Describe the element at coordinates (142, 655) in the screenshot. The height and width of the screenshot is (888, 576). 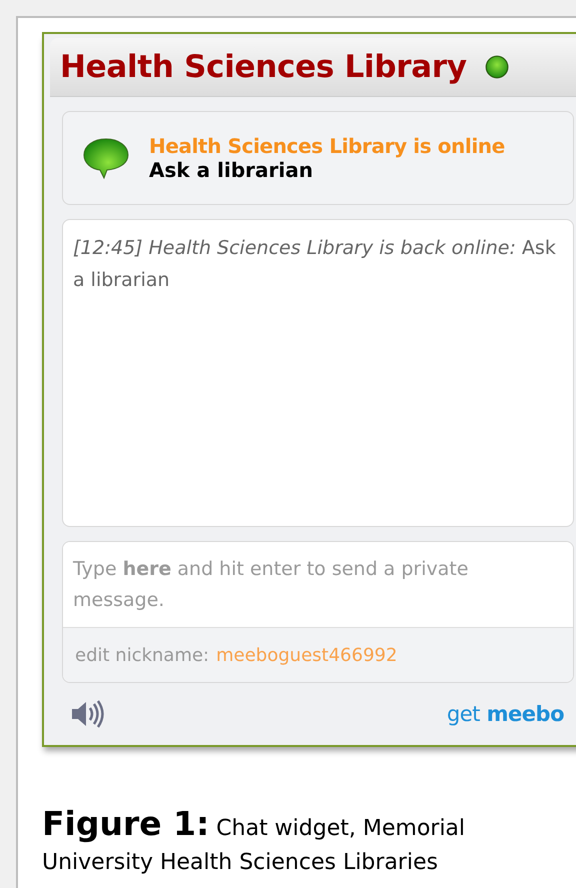
I see `nickname-label: edit nickname:` at that location.